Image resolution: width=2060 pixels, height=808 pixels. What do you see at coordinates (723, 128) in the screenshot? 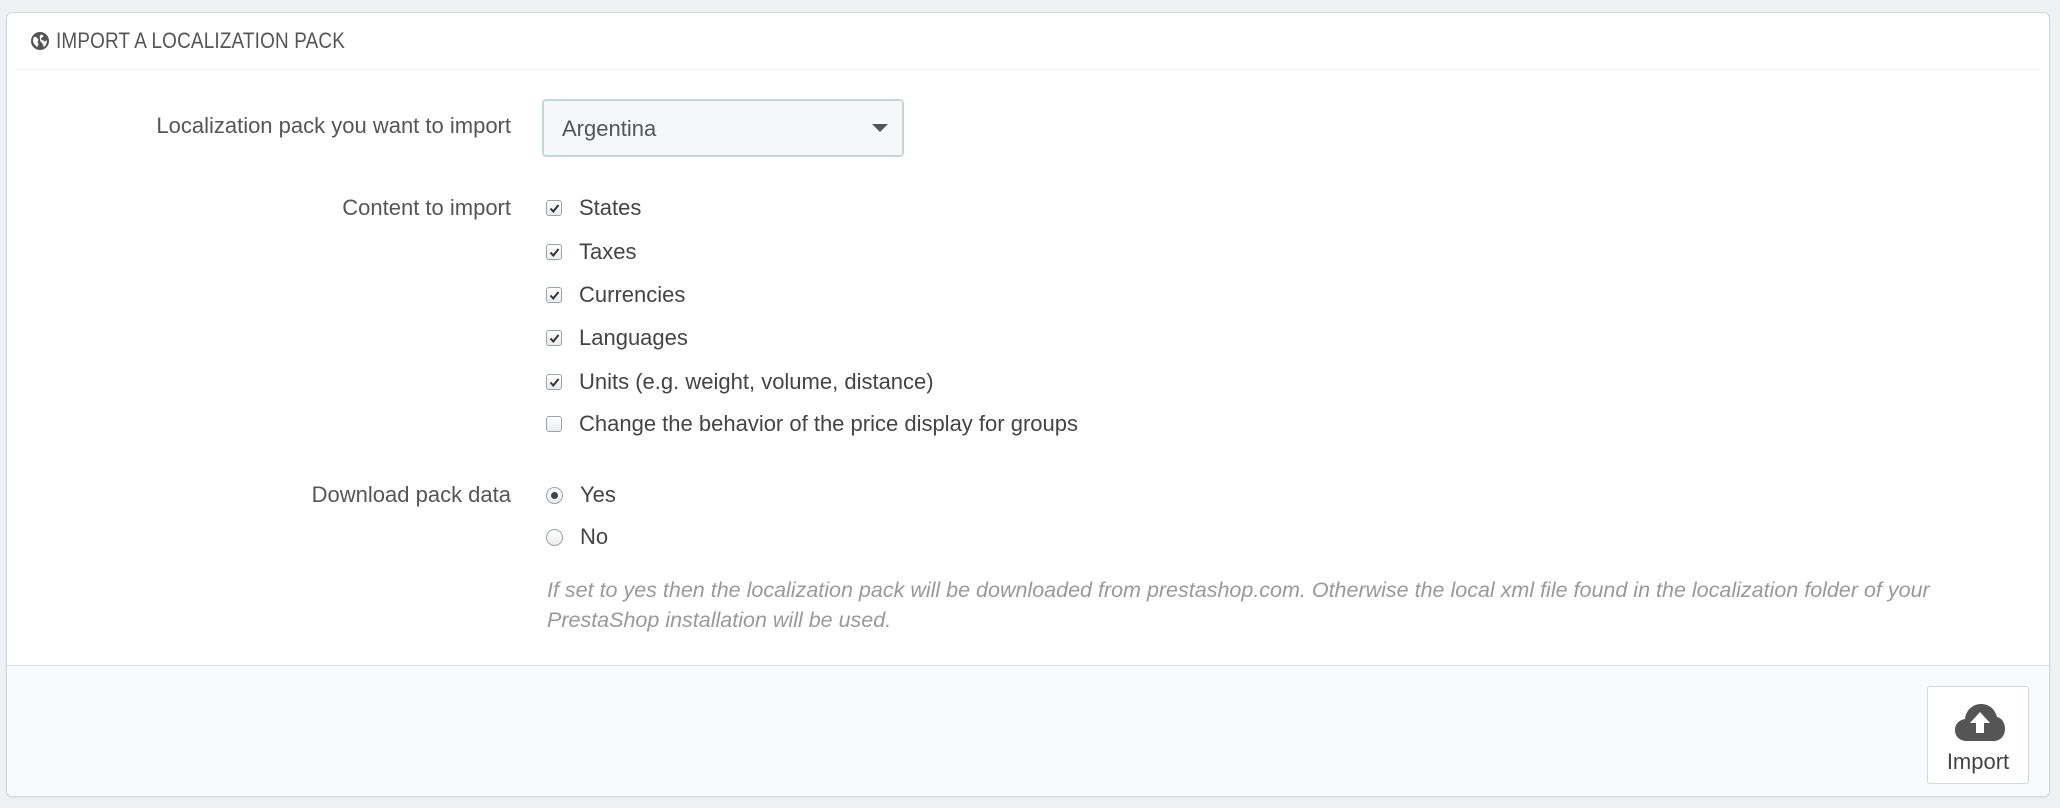
I see `localization-pack-select: Argentina` at bounding box center [723, 128].